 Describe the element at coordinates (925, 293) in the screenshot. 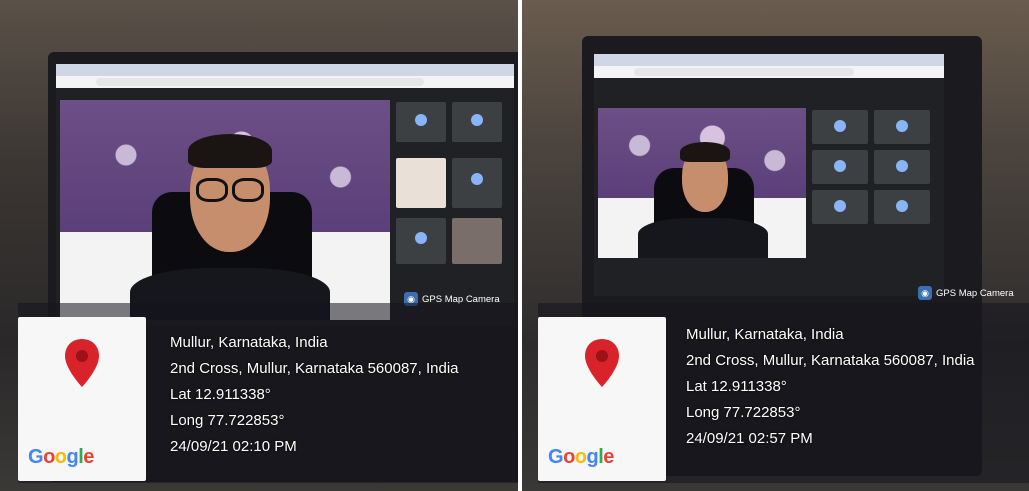

I see `camera-icon: ◉` at that location.